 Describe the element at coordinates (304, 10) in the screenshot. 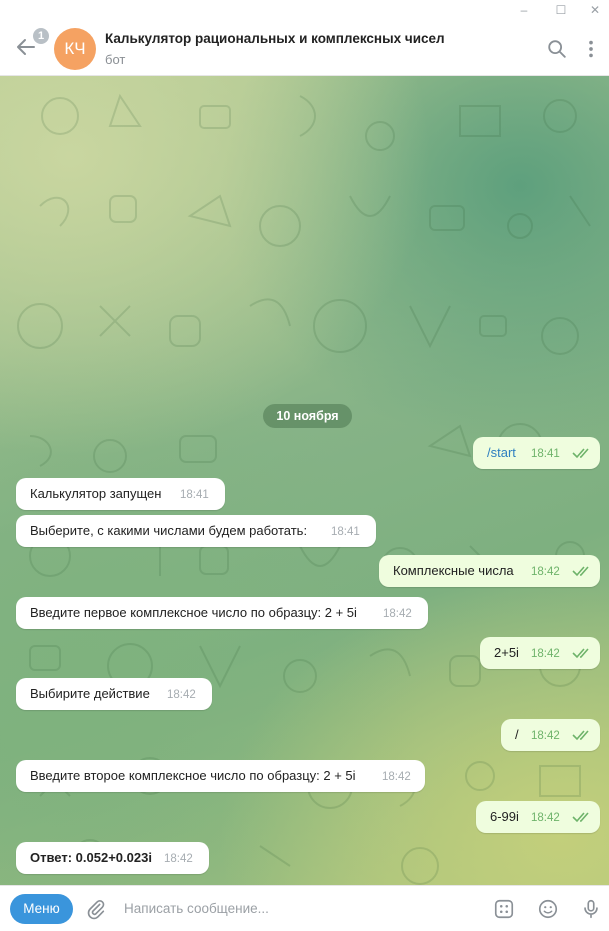

I see `window-titlebar: – ☐ ✕` at that location.